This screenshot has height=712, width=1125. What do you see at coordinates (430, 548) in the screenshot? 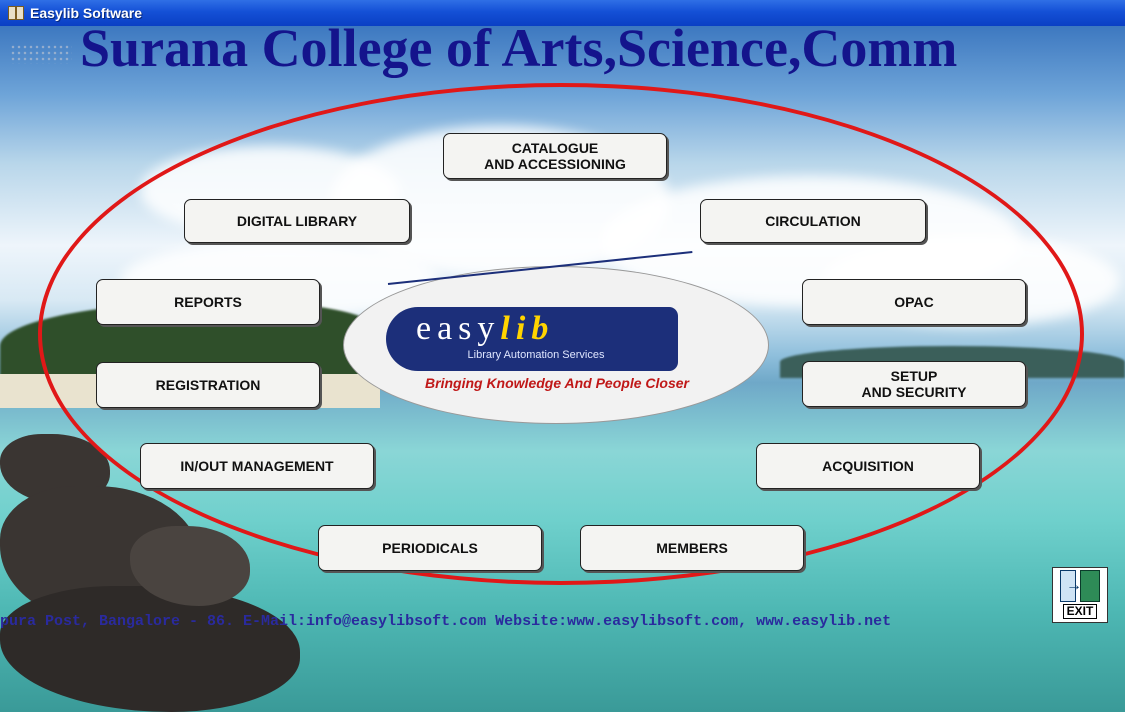
I see `periodicals-button: PERIODICALS` at bounding box center [430, 548].